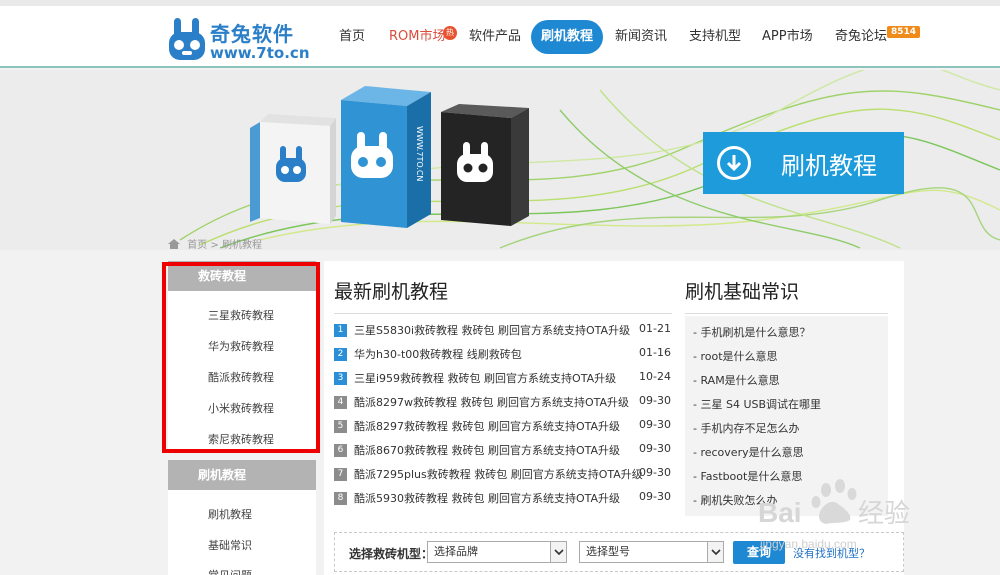 Image resolution: width=1000 pixels, height=575 pixels. Describe the element at coordinates (651, 552) in the screenshot. I see `model-select: 选择型号` at that location.